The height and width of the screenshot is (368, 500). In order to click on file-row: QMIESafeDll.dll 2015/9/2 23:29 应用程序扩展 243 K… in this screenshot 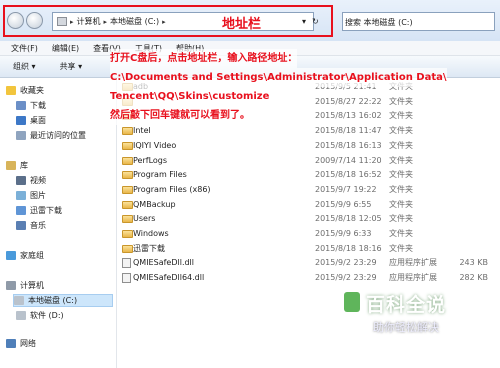, I will do `click(309, 262)`.